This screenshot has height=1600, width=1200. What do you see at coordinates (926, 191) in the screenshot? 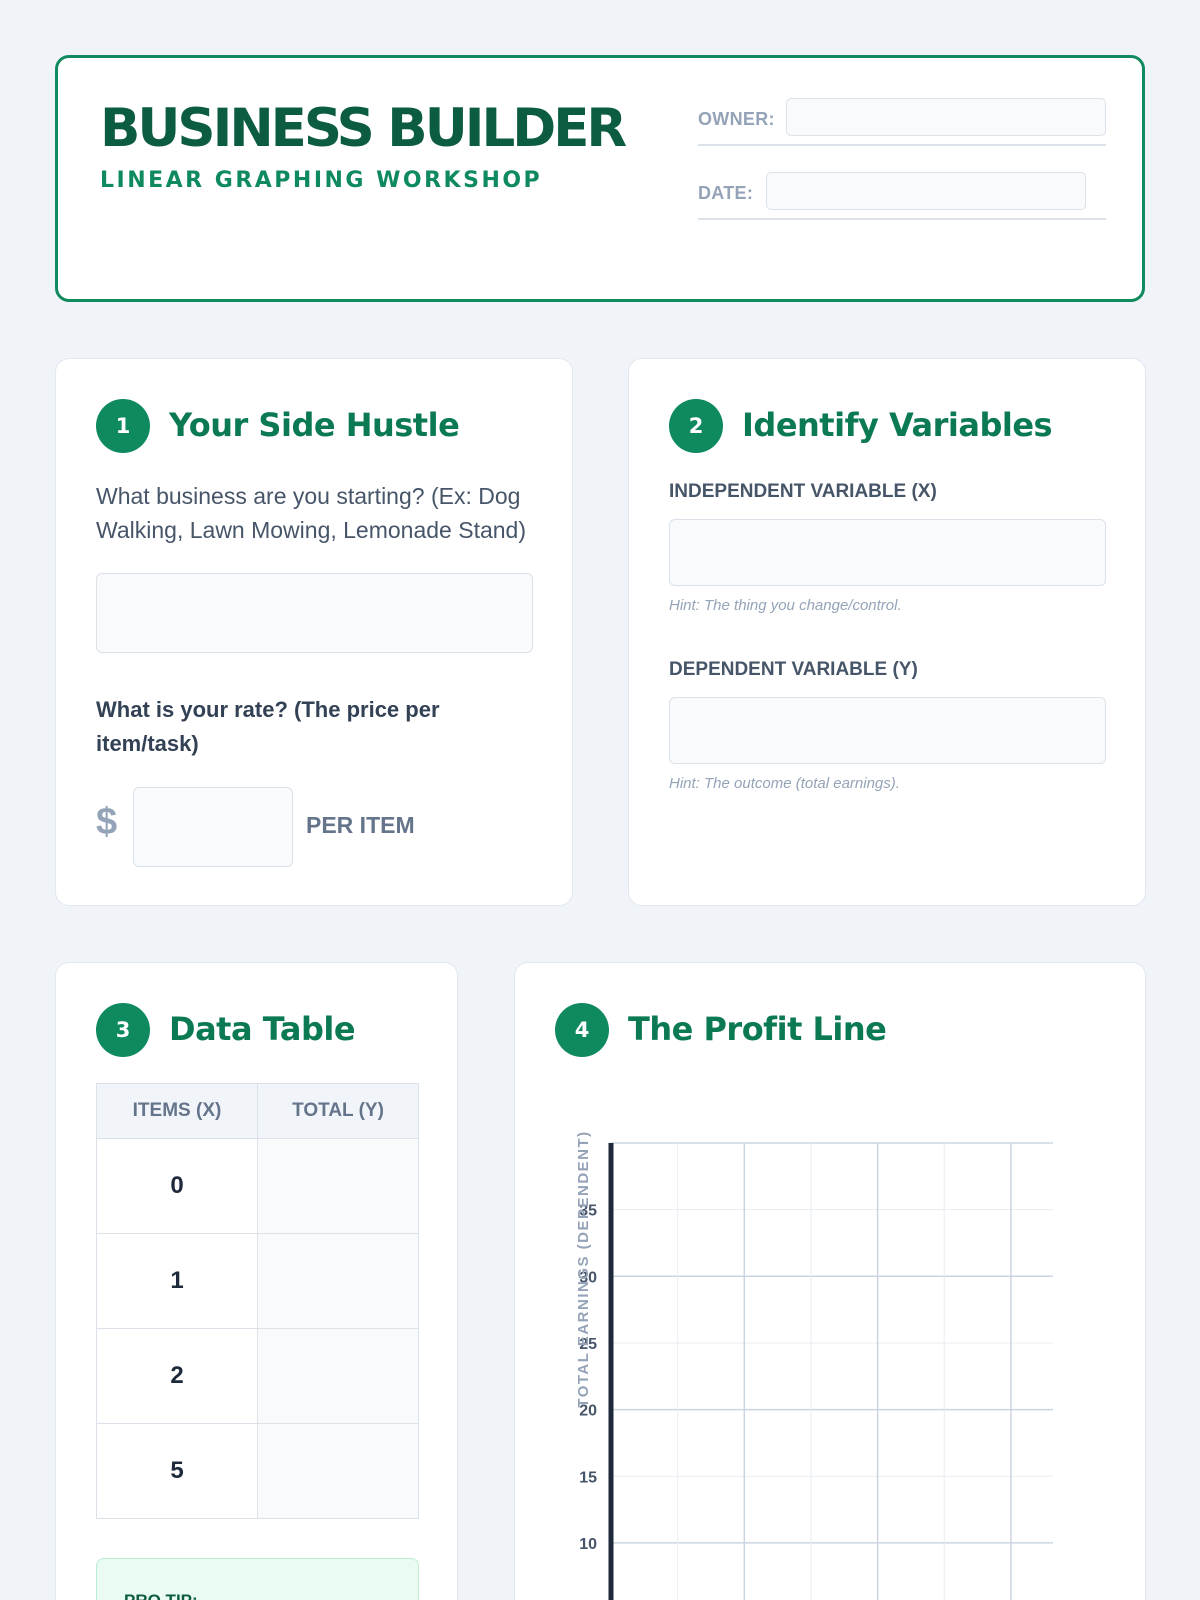
I see `date-input` at bounding box center [926, 191].